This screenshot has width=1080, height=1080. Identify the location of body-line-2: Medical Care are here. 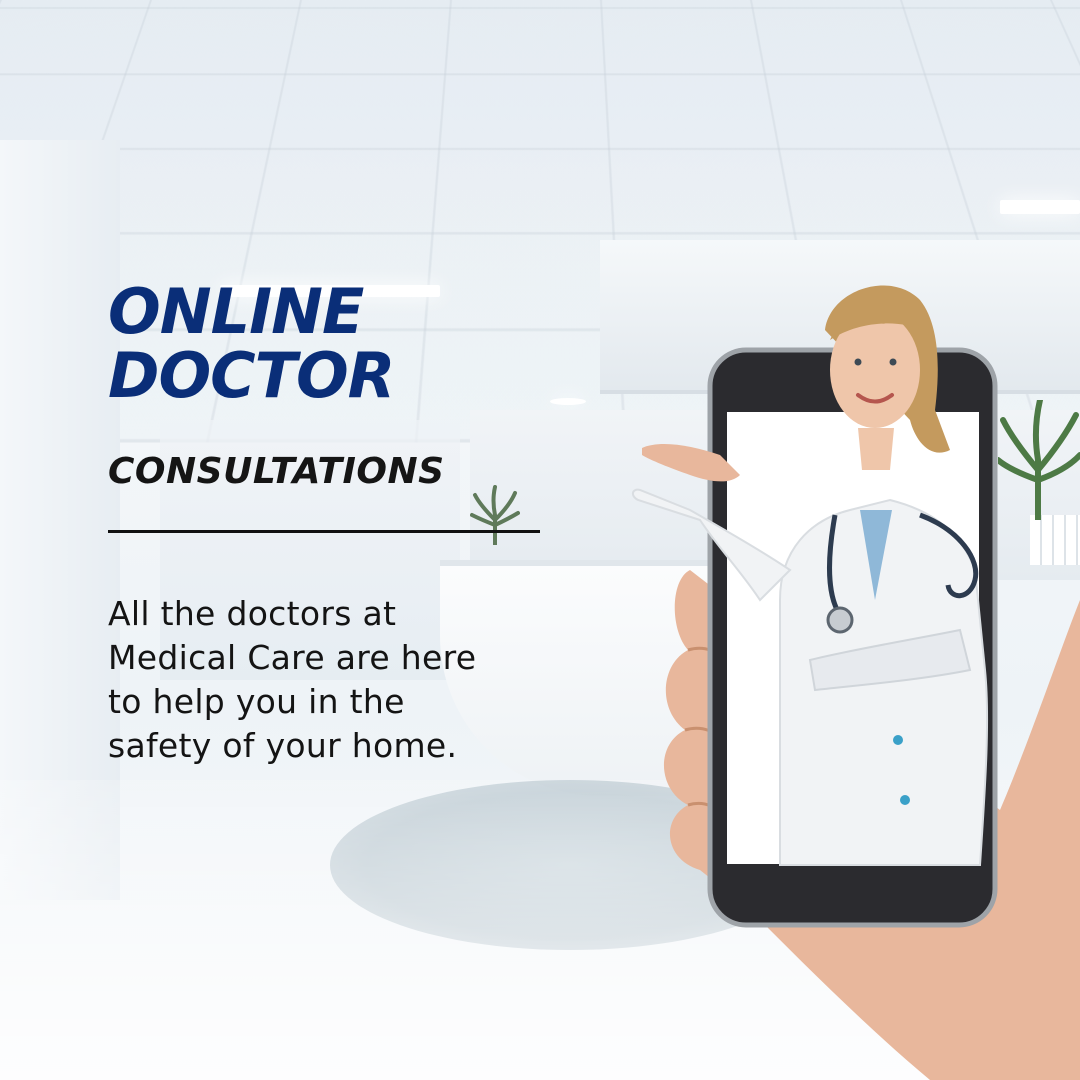
(292, 657).